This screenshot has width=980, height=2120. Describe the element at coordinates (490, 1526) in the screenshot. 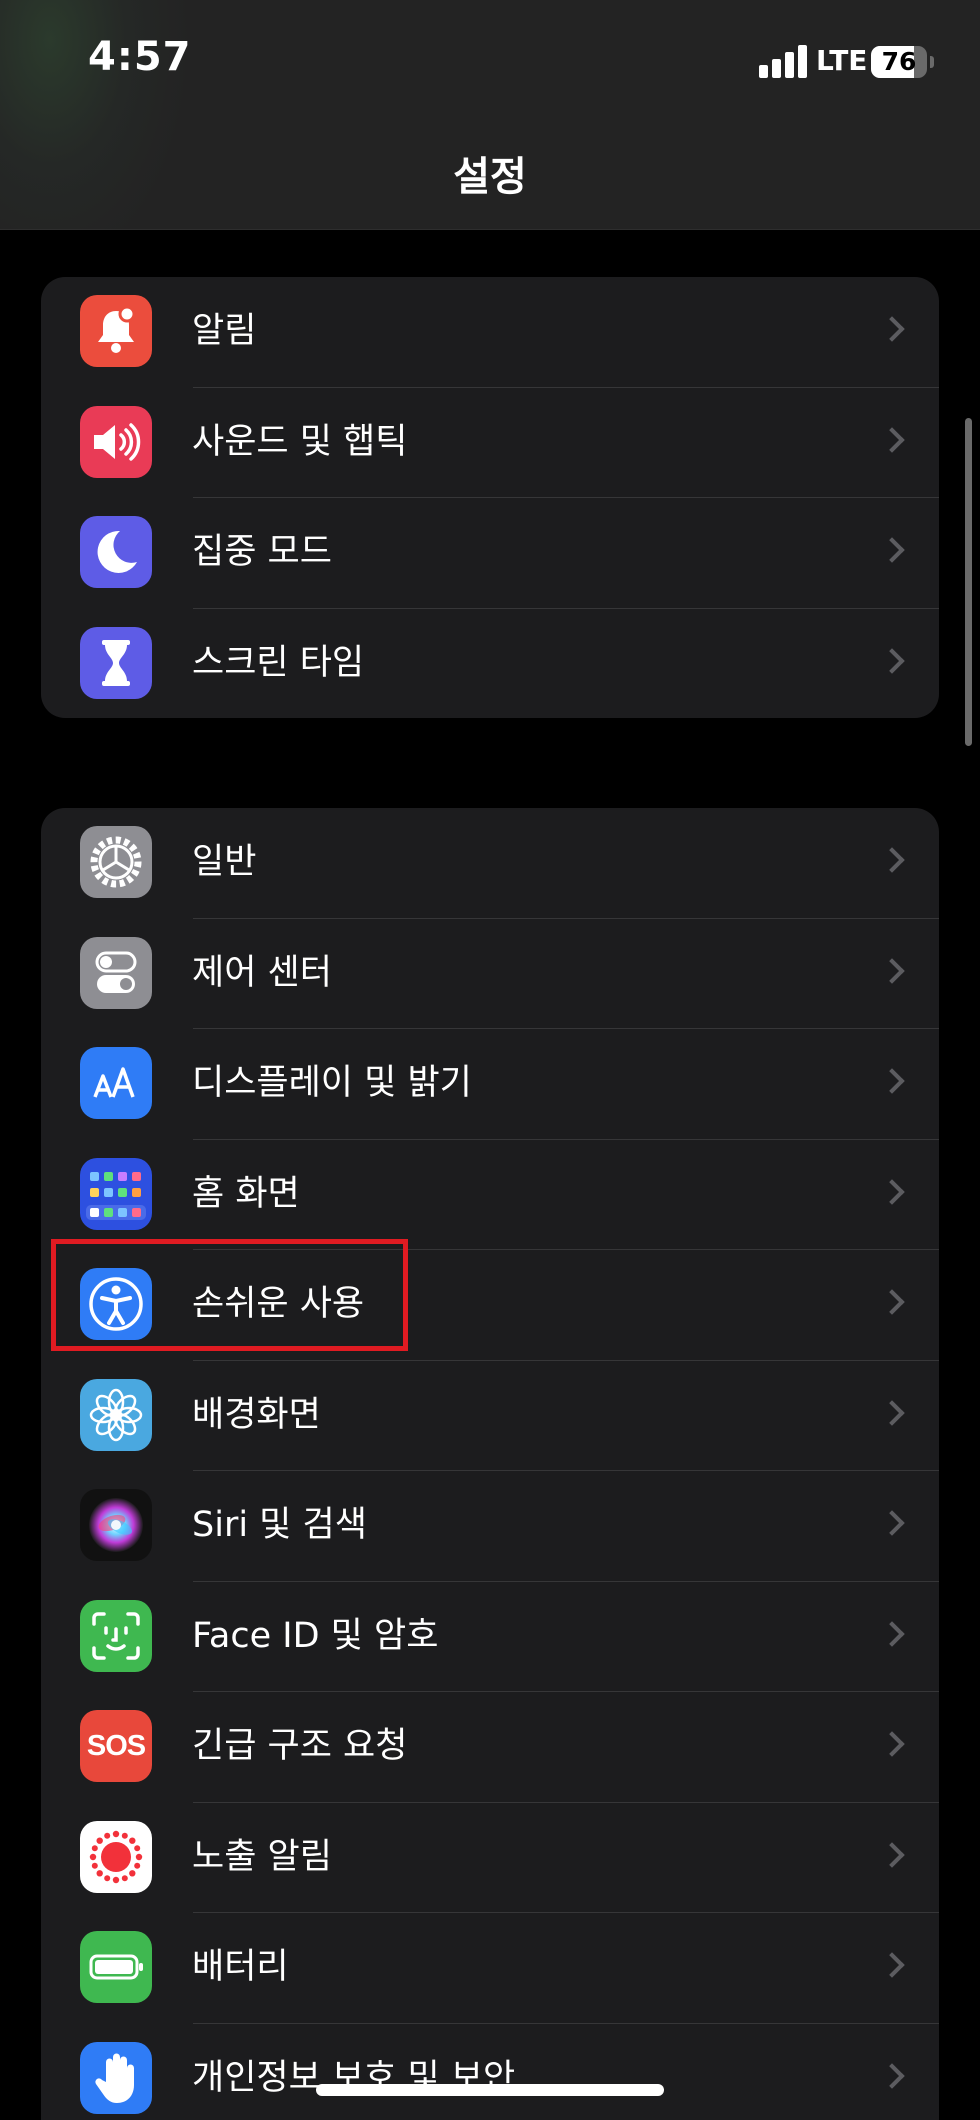

I see `settings-row-siri: Siri 및 검색` at that location.